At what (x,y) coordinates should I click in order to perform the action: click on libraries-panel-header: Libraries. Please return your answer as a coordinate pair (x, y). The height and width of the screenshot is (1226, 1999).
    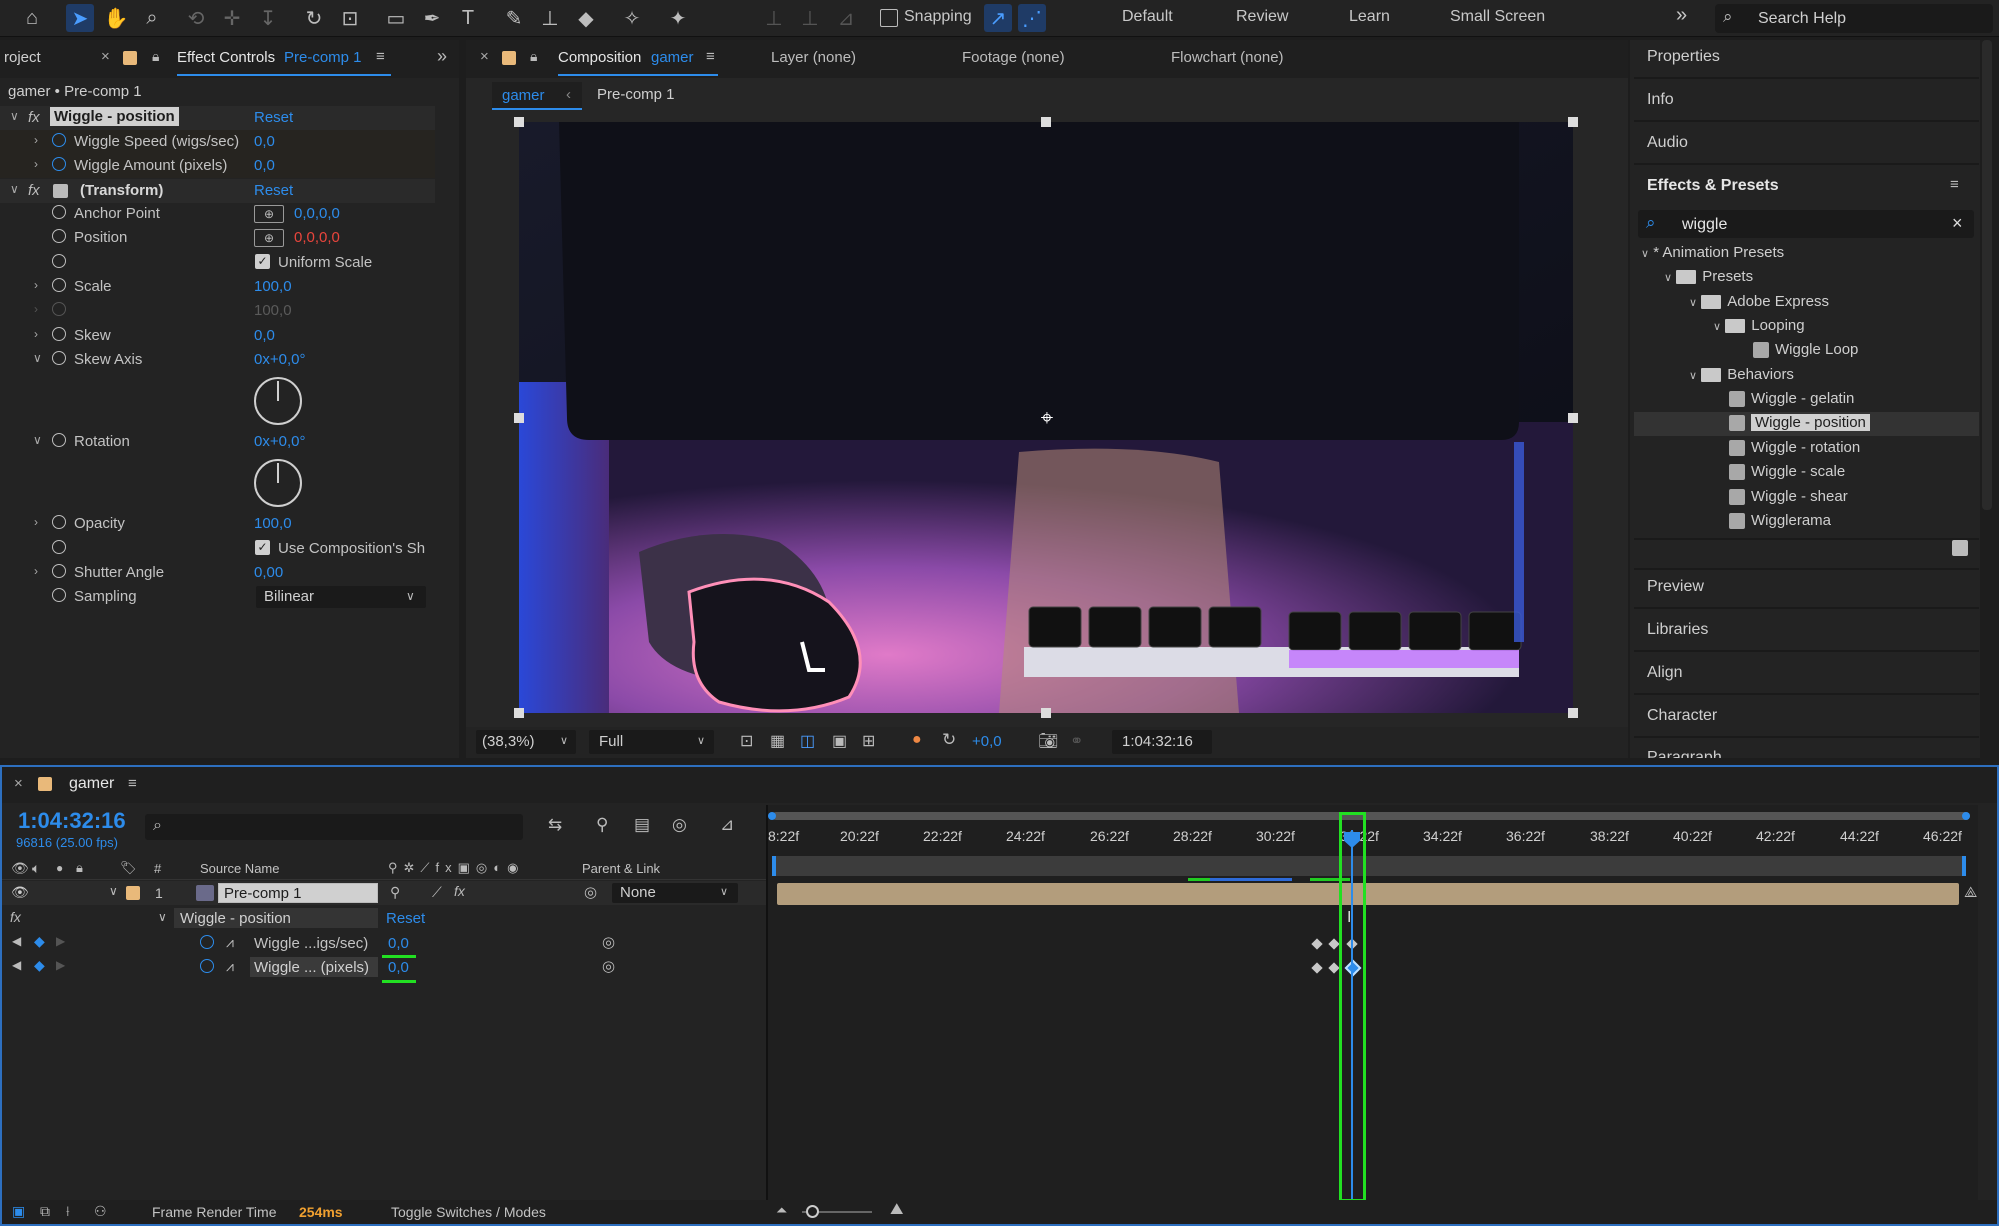
    Looking at the image, I should click on (1677, 630).